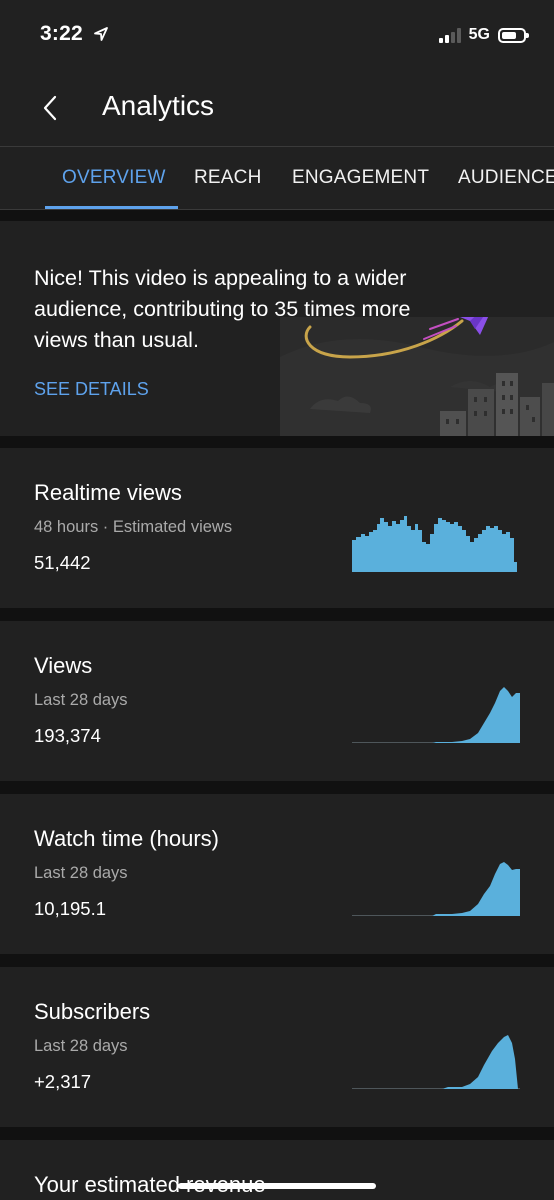 The image size is (554, 1200). What do you see at coordinates (63, 665) in the screenshot?
I see `metric-title: Views` at bounding box center [63, 665].